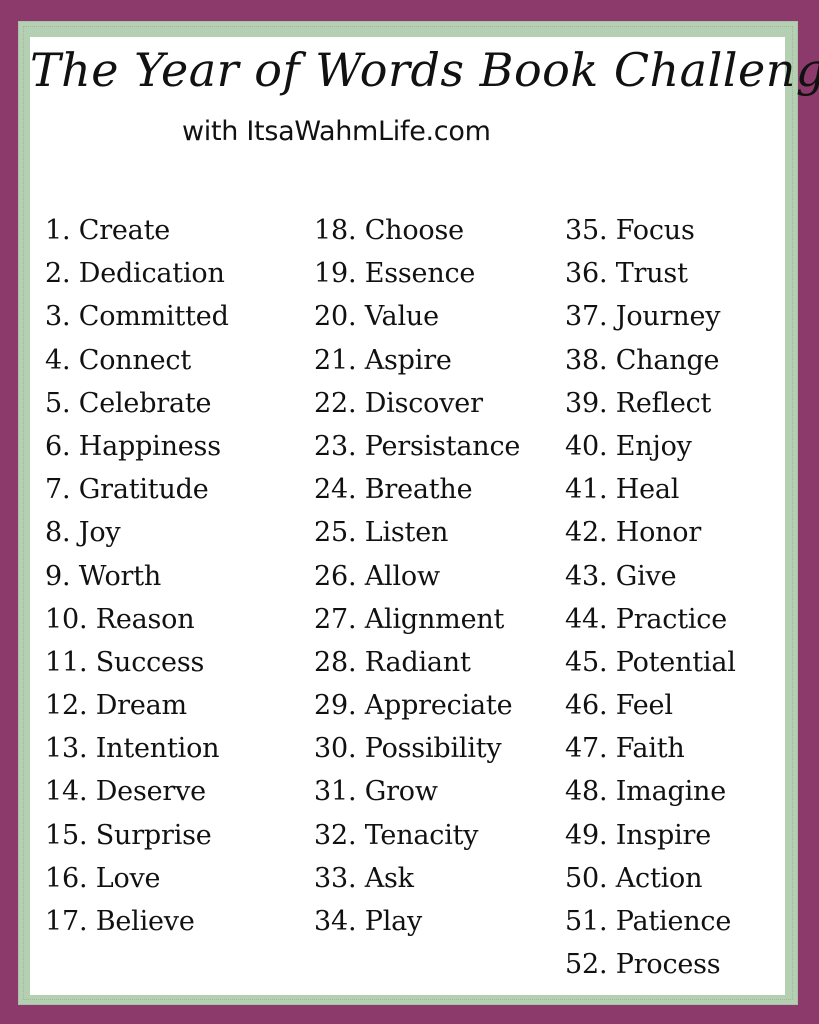  Describe the element at coordinates (417, 446) in the screenshot. I see `word-list-item: 23. Persistance` at that location.